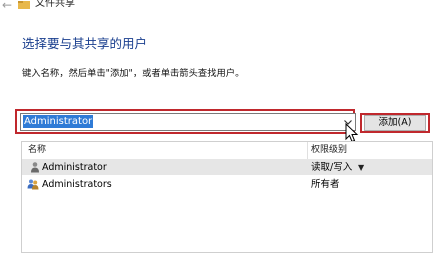 Image resolution: width=433 pixels, height=253 pixels. What do you see at coordinates (55, 4) in the screenshot?
I see `window-title: 文件共享` at bounding box center [55, 4].